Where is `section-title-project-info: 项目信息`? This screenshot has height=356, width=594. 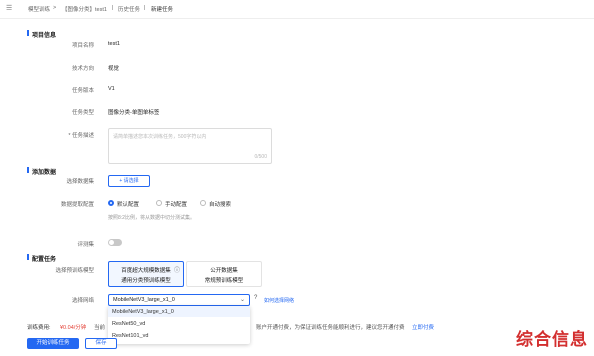
section-title-project-info: 项目信息 is located at coordinates (44, 36).